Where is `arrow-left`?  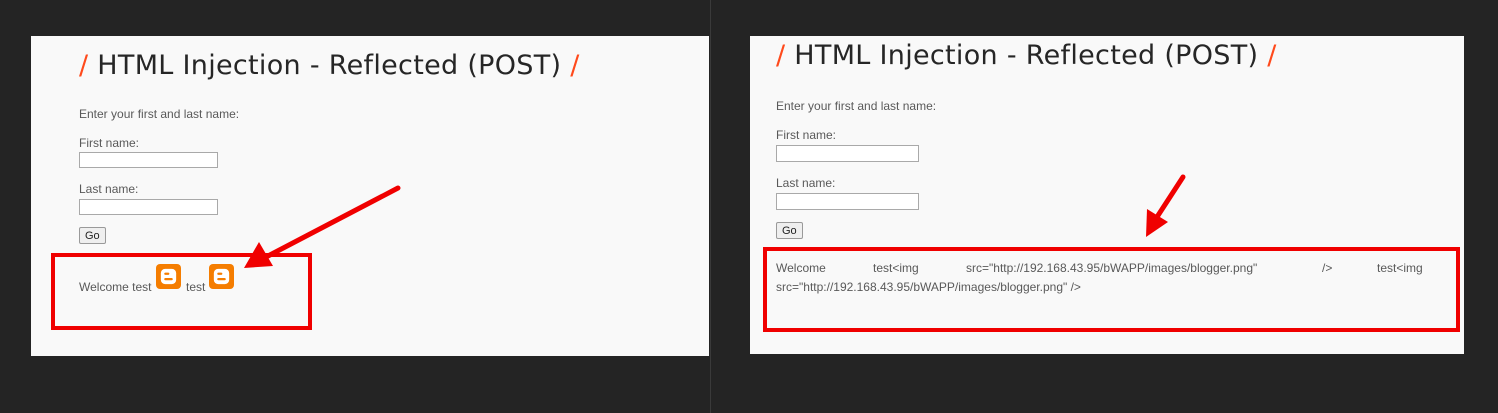
arrow-left is located at coordinates (322, 226).